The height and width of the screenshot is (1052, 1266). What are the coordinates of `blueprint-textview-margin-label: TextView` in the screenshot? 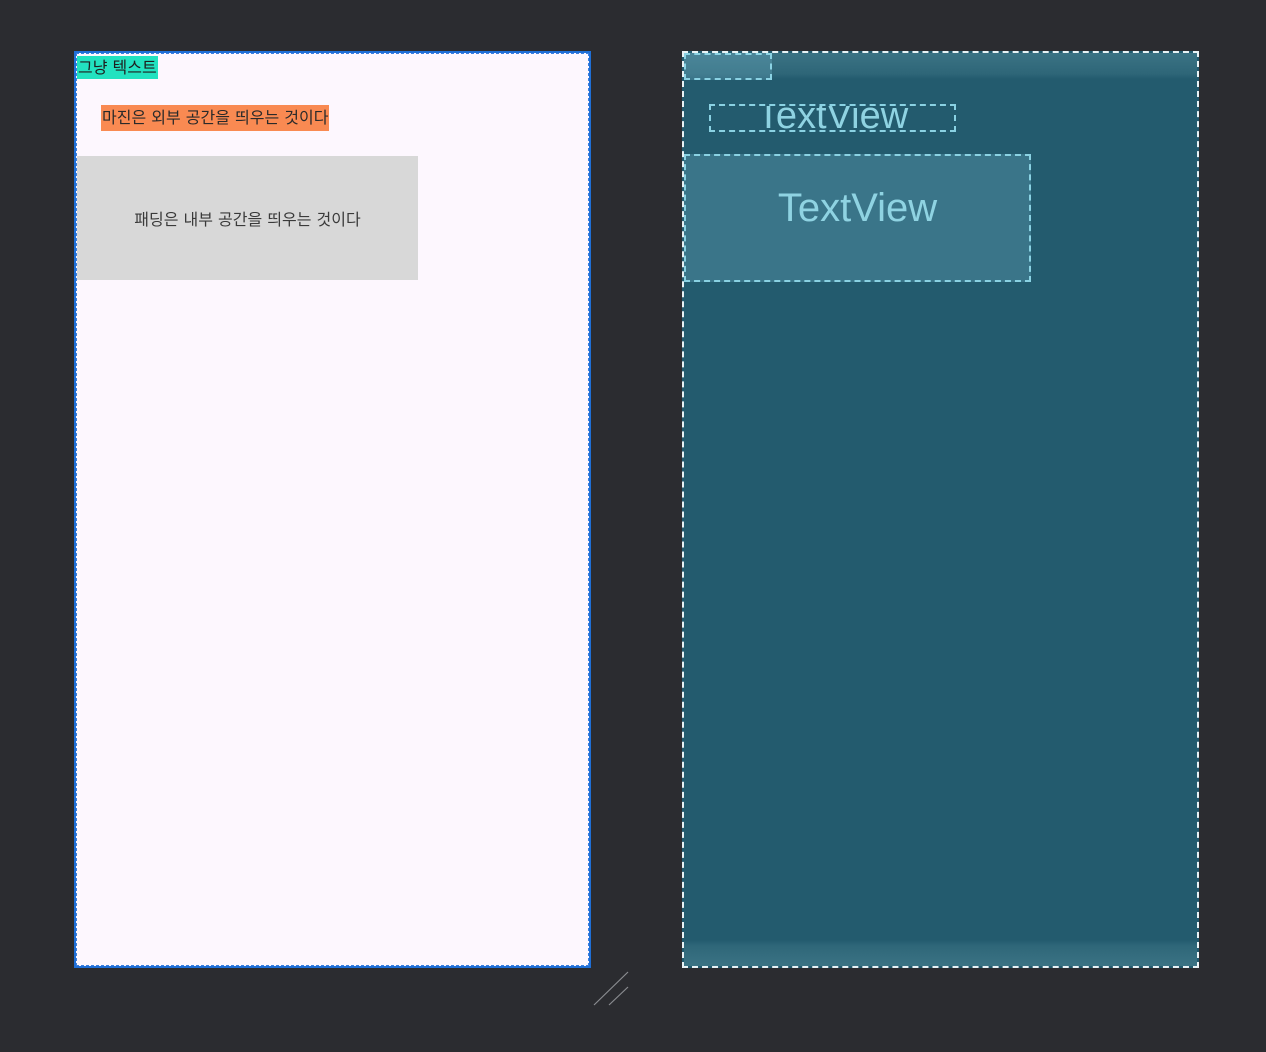 It's located at (832, 118).